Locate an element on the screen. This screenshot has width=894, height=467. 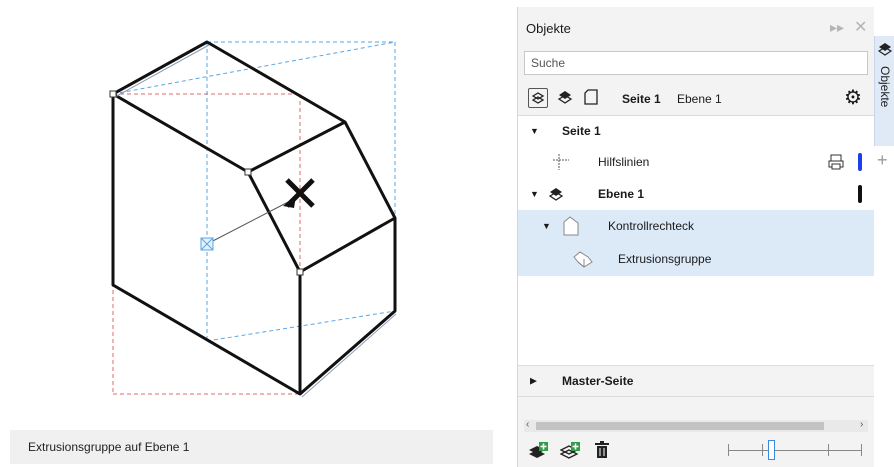
docker-tab-objects: Objekte is located at coordinates (884, 91).